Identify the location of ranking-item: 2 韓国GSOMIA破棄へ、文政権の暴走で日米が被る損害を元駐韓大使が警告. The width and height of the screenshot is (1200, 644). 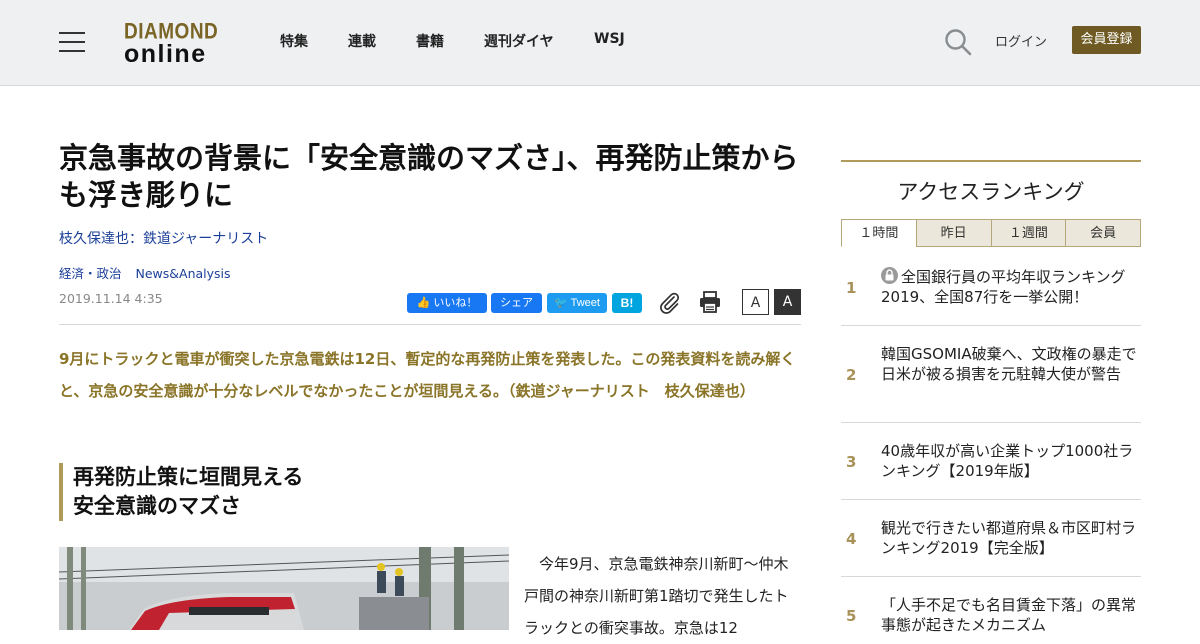
(991, 374).